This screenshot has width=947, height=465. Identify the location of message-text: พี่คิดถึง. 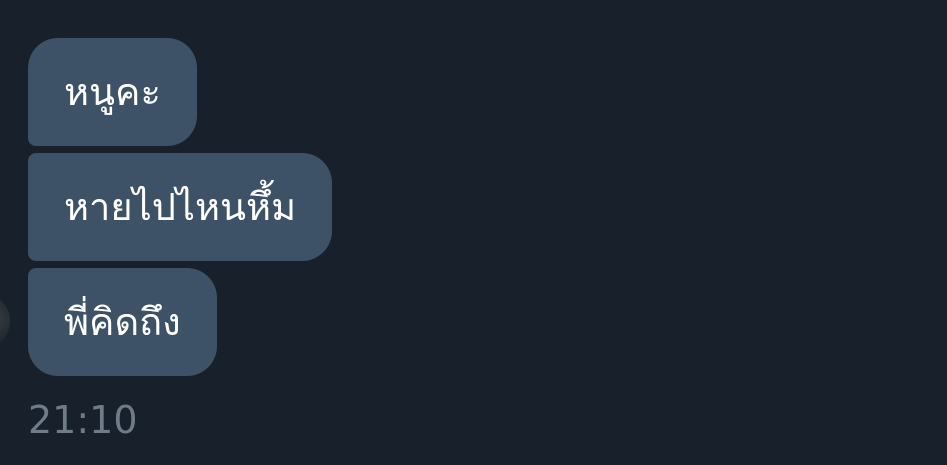
(122, 322).